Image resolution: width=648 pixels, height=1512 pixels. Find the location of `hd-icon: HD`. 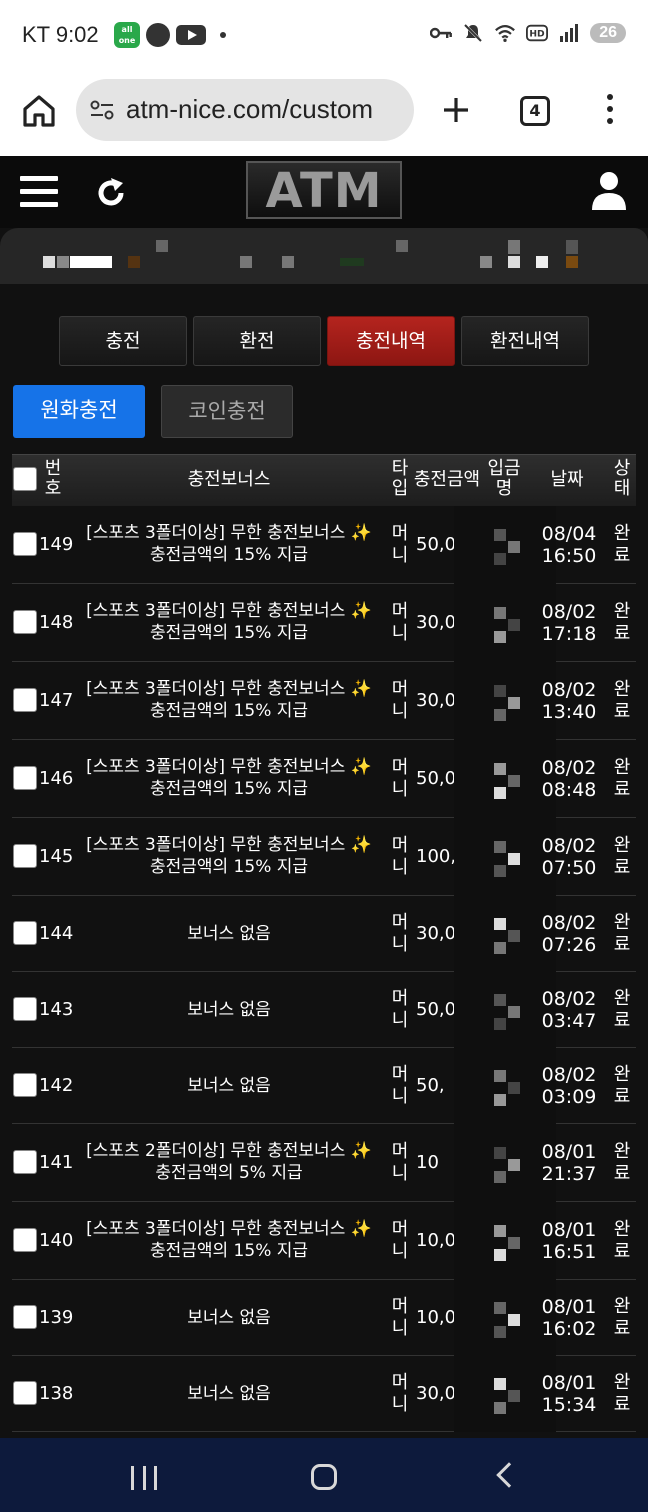

hd-icon: HD is located at coordinates (537, 33).